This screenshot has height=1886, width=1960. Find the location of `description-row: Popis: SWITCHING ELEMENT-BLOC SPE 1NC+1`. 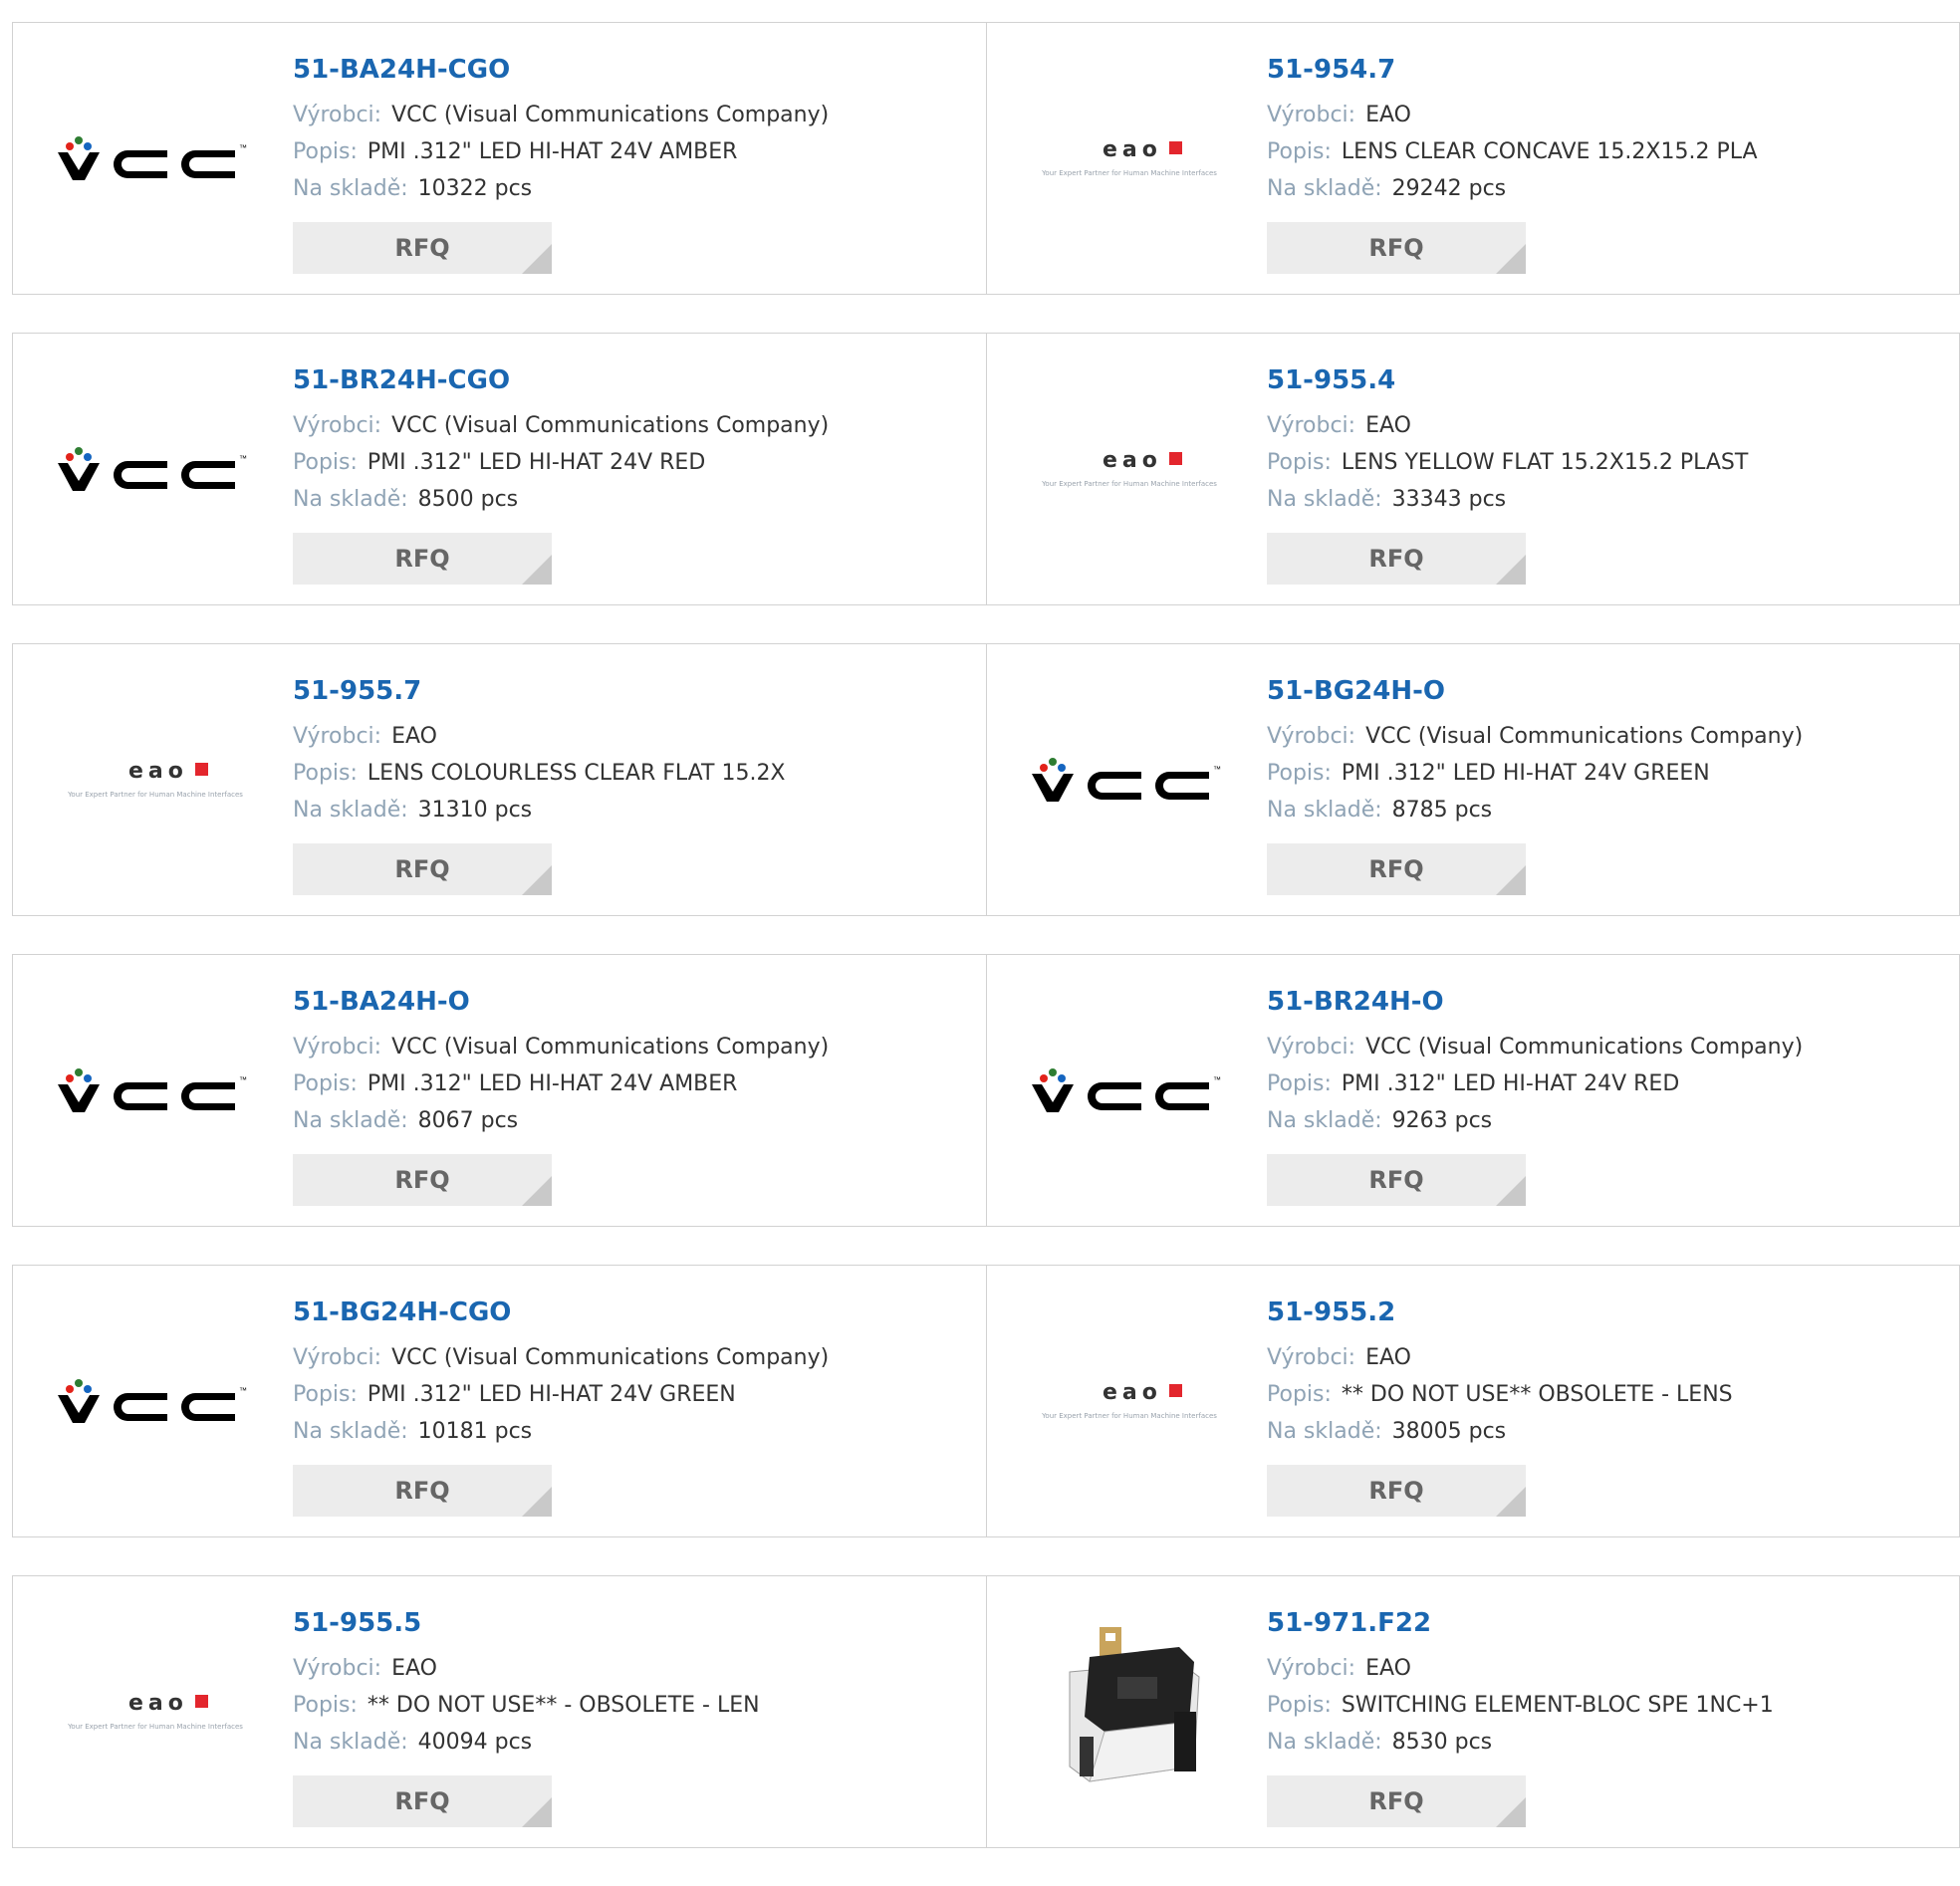

description-row: Popis: SWITCHING ELEMENT-BLOC SPE 1NC+1 is located at coordinates (1608, 1705).